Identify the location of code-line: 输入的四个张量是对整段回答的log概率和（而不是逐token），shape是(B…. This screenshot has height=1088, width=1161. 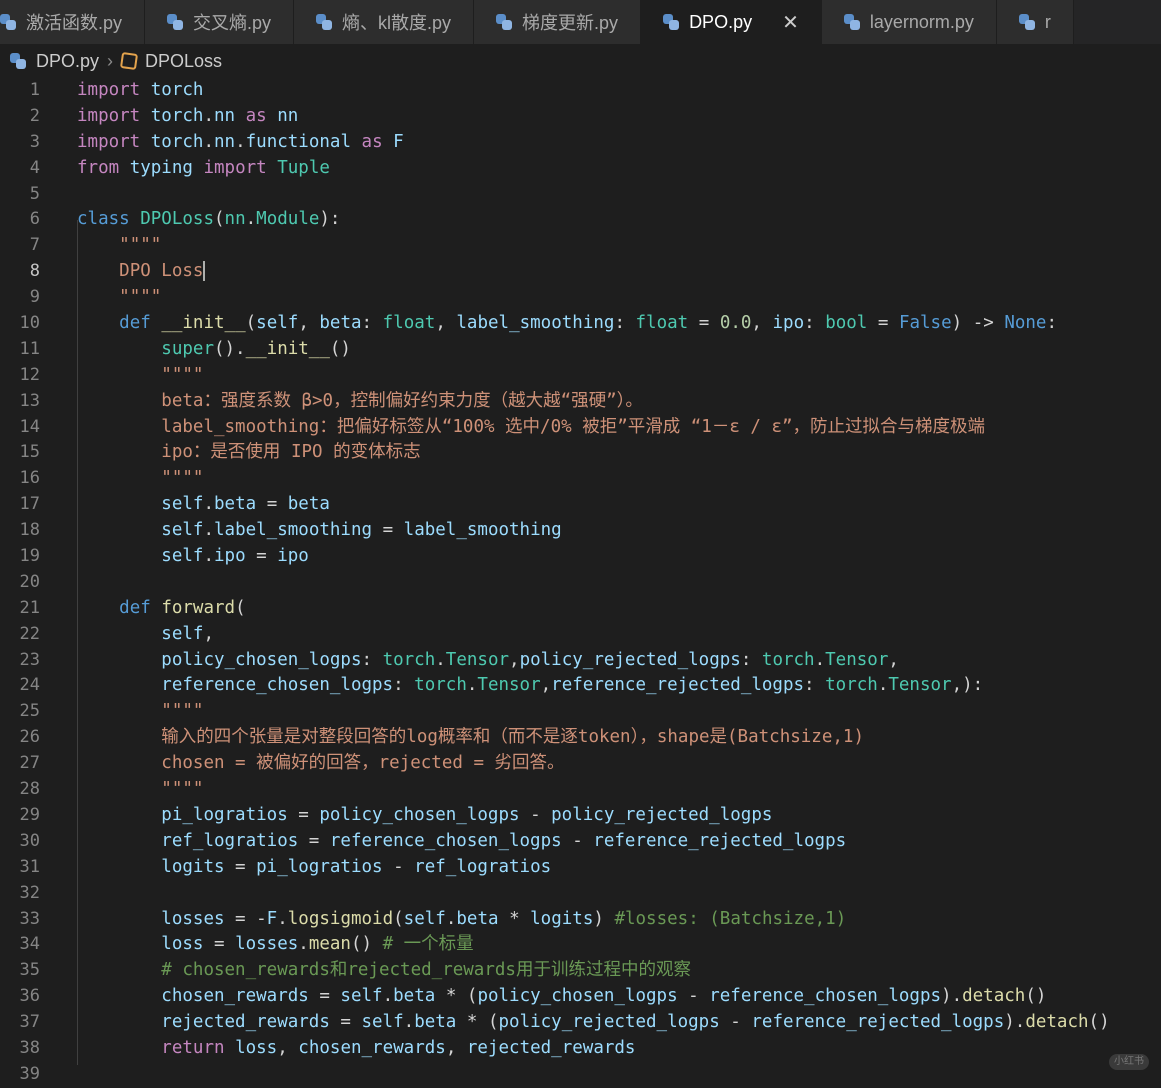
(619, 738).